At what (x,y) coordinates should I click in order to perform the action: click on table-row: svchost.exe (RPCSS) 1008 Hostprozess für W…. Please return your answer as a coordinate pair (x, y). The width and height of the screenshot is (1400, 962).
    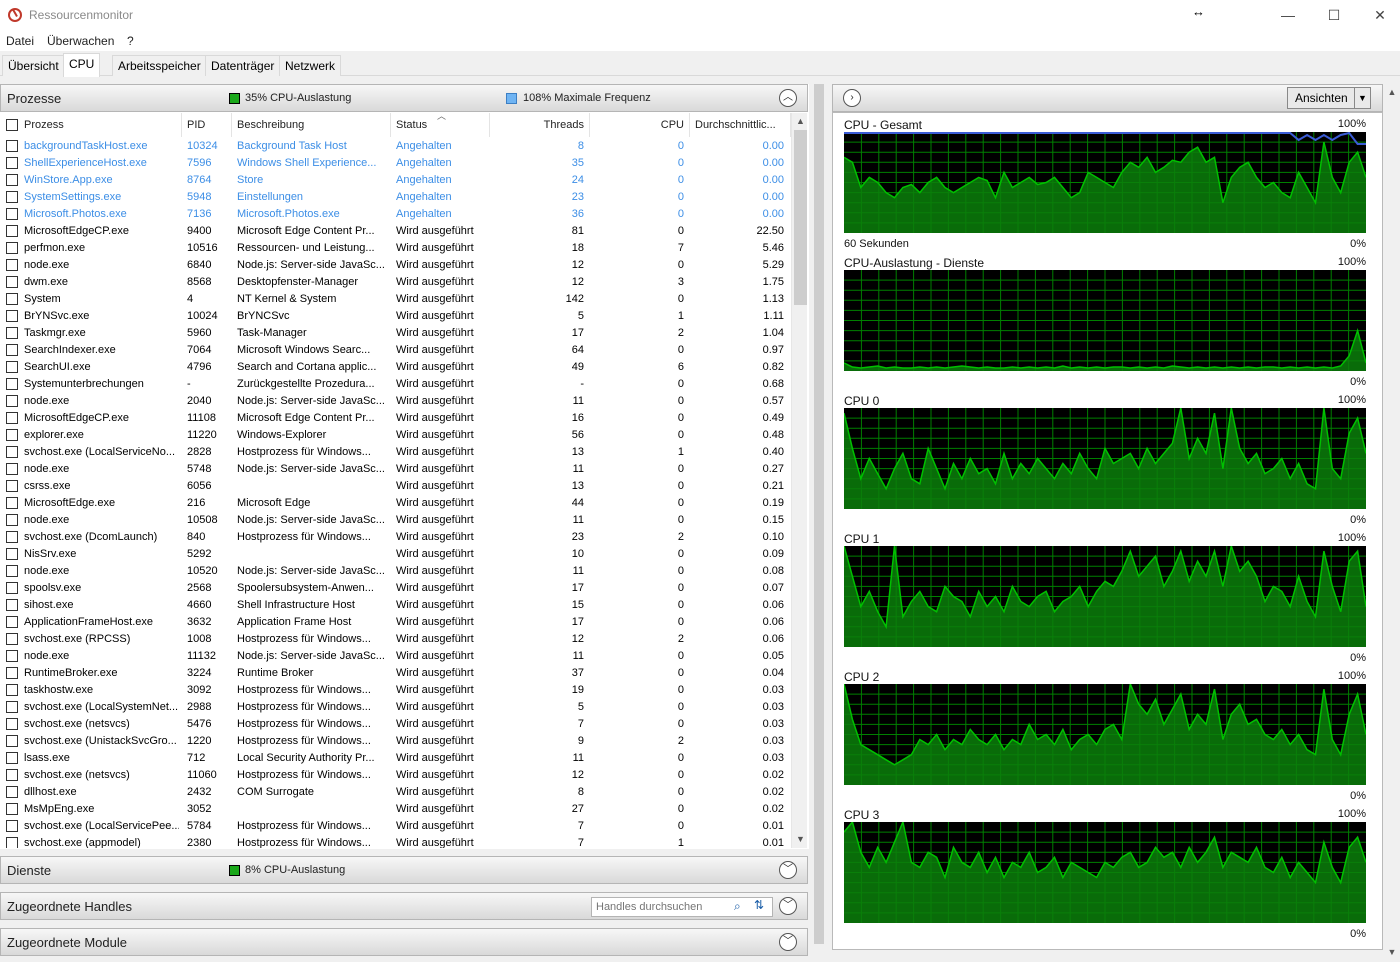
    Looking at the image, I should click on (395, 639).